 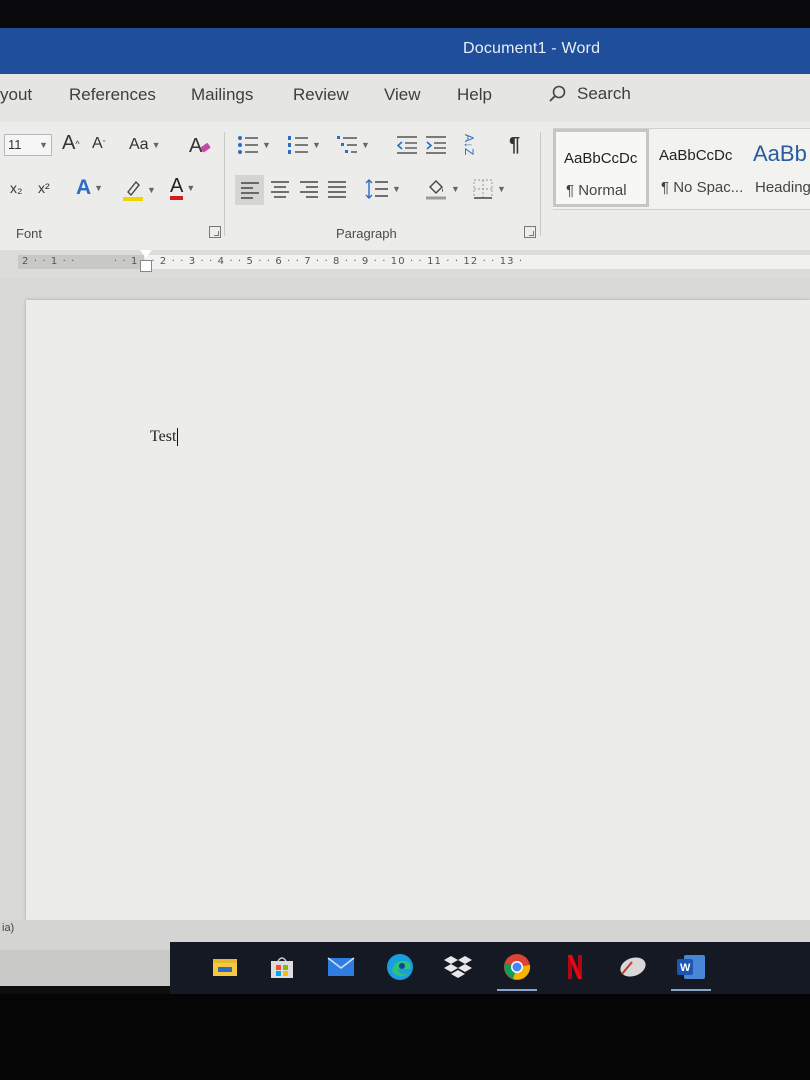 What do you see at coordinates (16, 95) in the screenshot?
I see `tab-layout: yout` at bounding box center [16, 95].